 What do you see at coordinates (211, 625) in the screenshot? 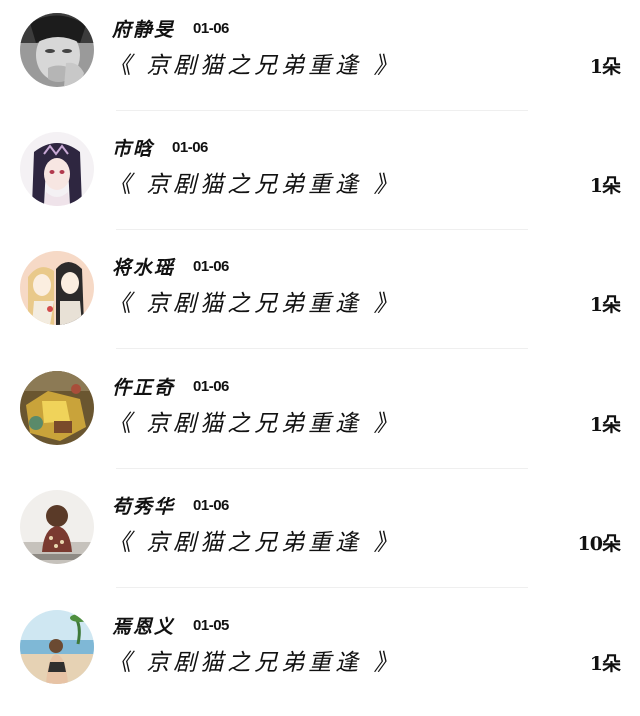
I see `gift-date: 01-05` at bounding box center [211, 625].